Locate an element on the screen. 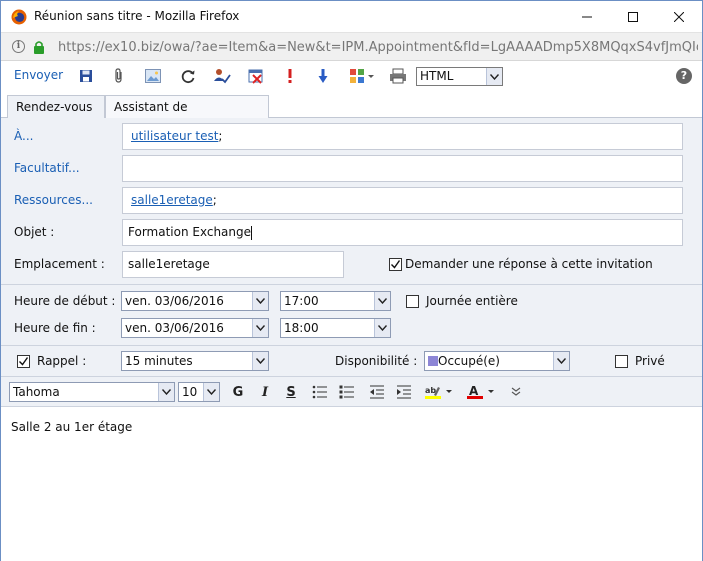 This screenshot has height=561, width=703. image-icon is located at coordinates (153, 76).